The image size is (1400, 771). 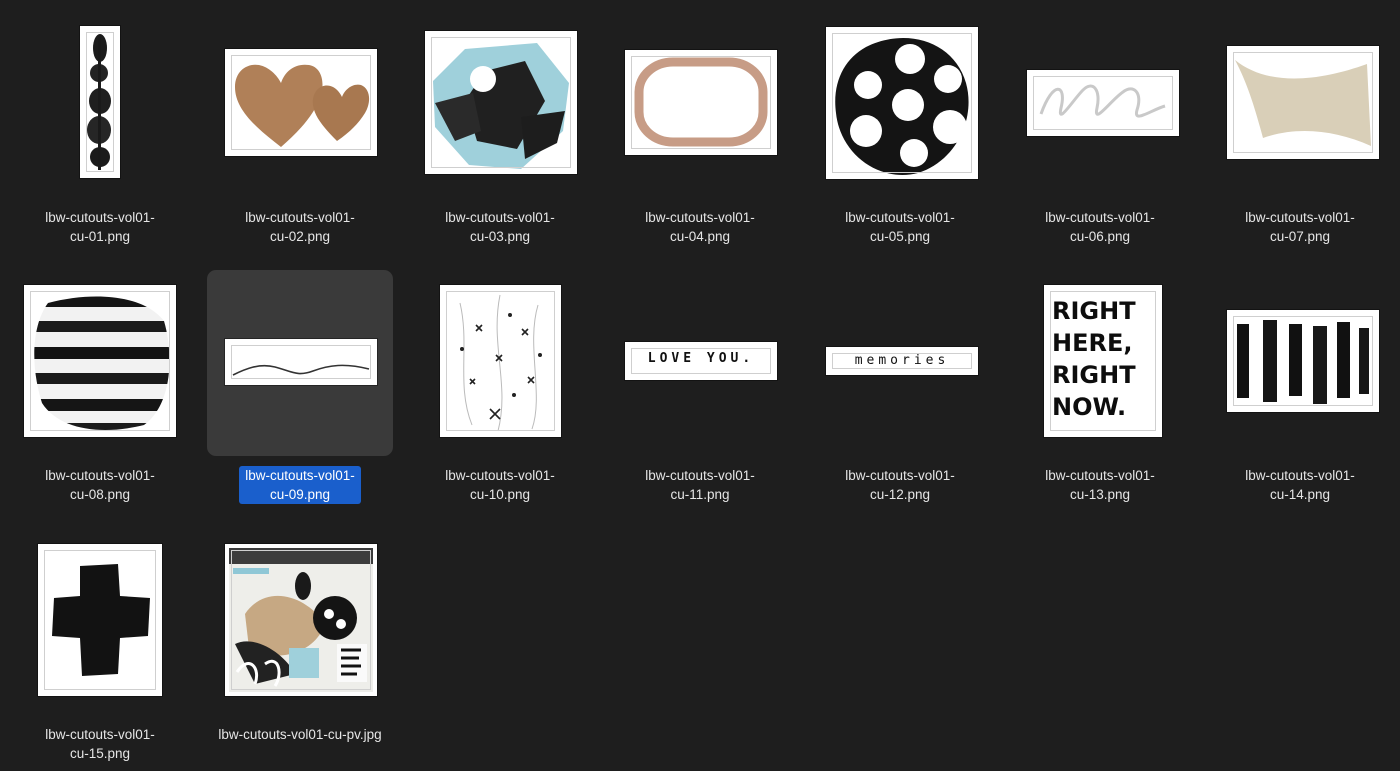 I want to click on striped-ring-thumbnail, so click(x=100, y=361).